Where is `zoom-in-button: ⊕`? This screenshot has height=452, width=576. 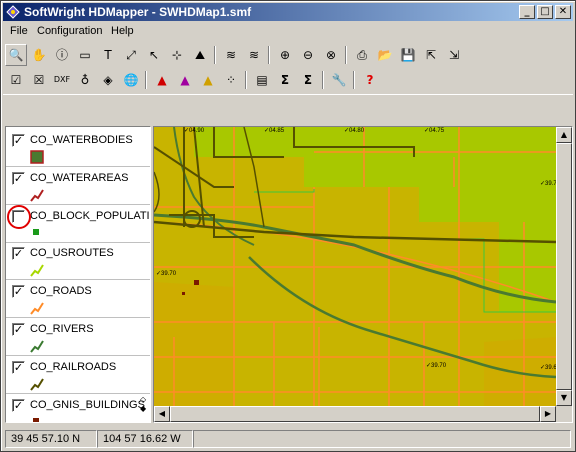
zoom-in-button: ⊕ is located at coordinates (285, 55).